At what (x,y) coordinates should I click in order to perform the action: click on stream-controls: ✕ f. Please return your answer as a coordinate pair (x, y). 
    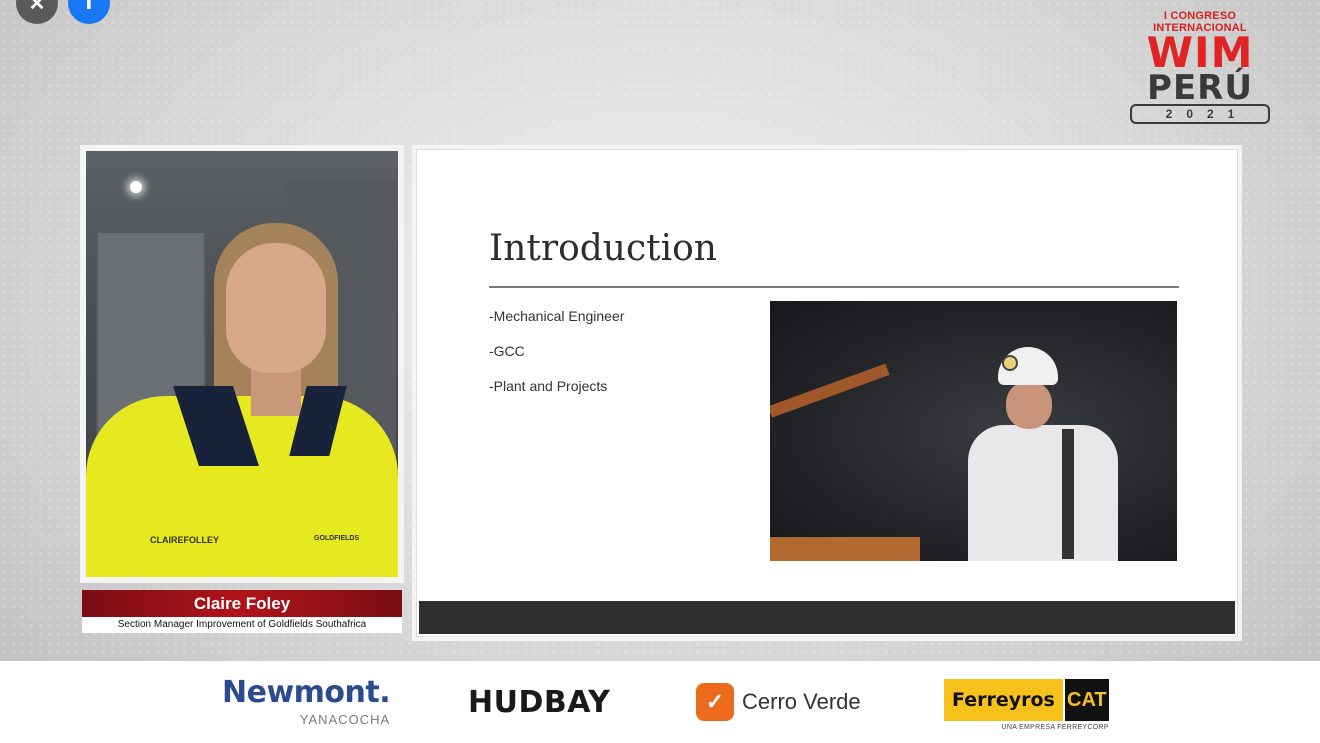
    Looking at the image, I should click on (63, 12).